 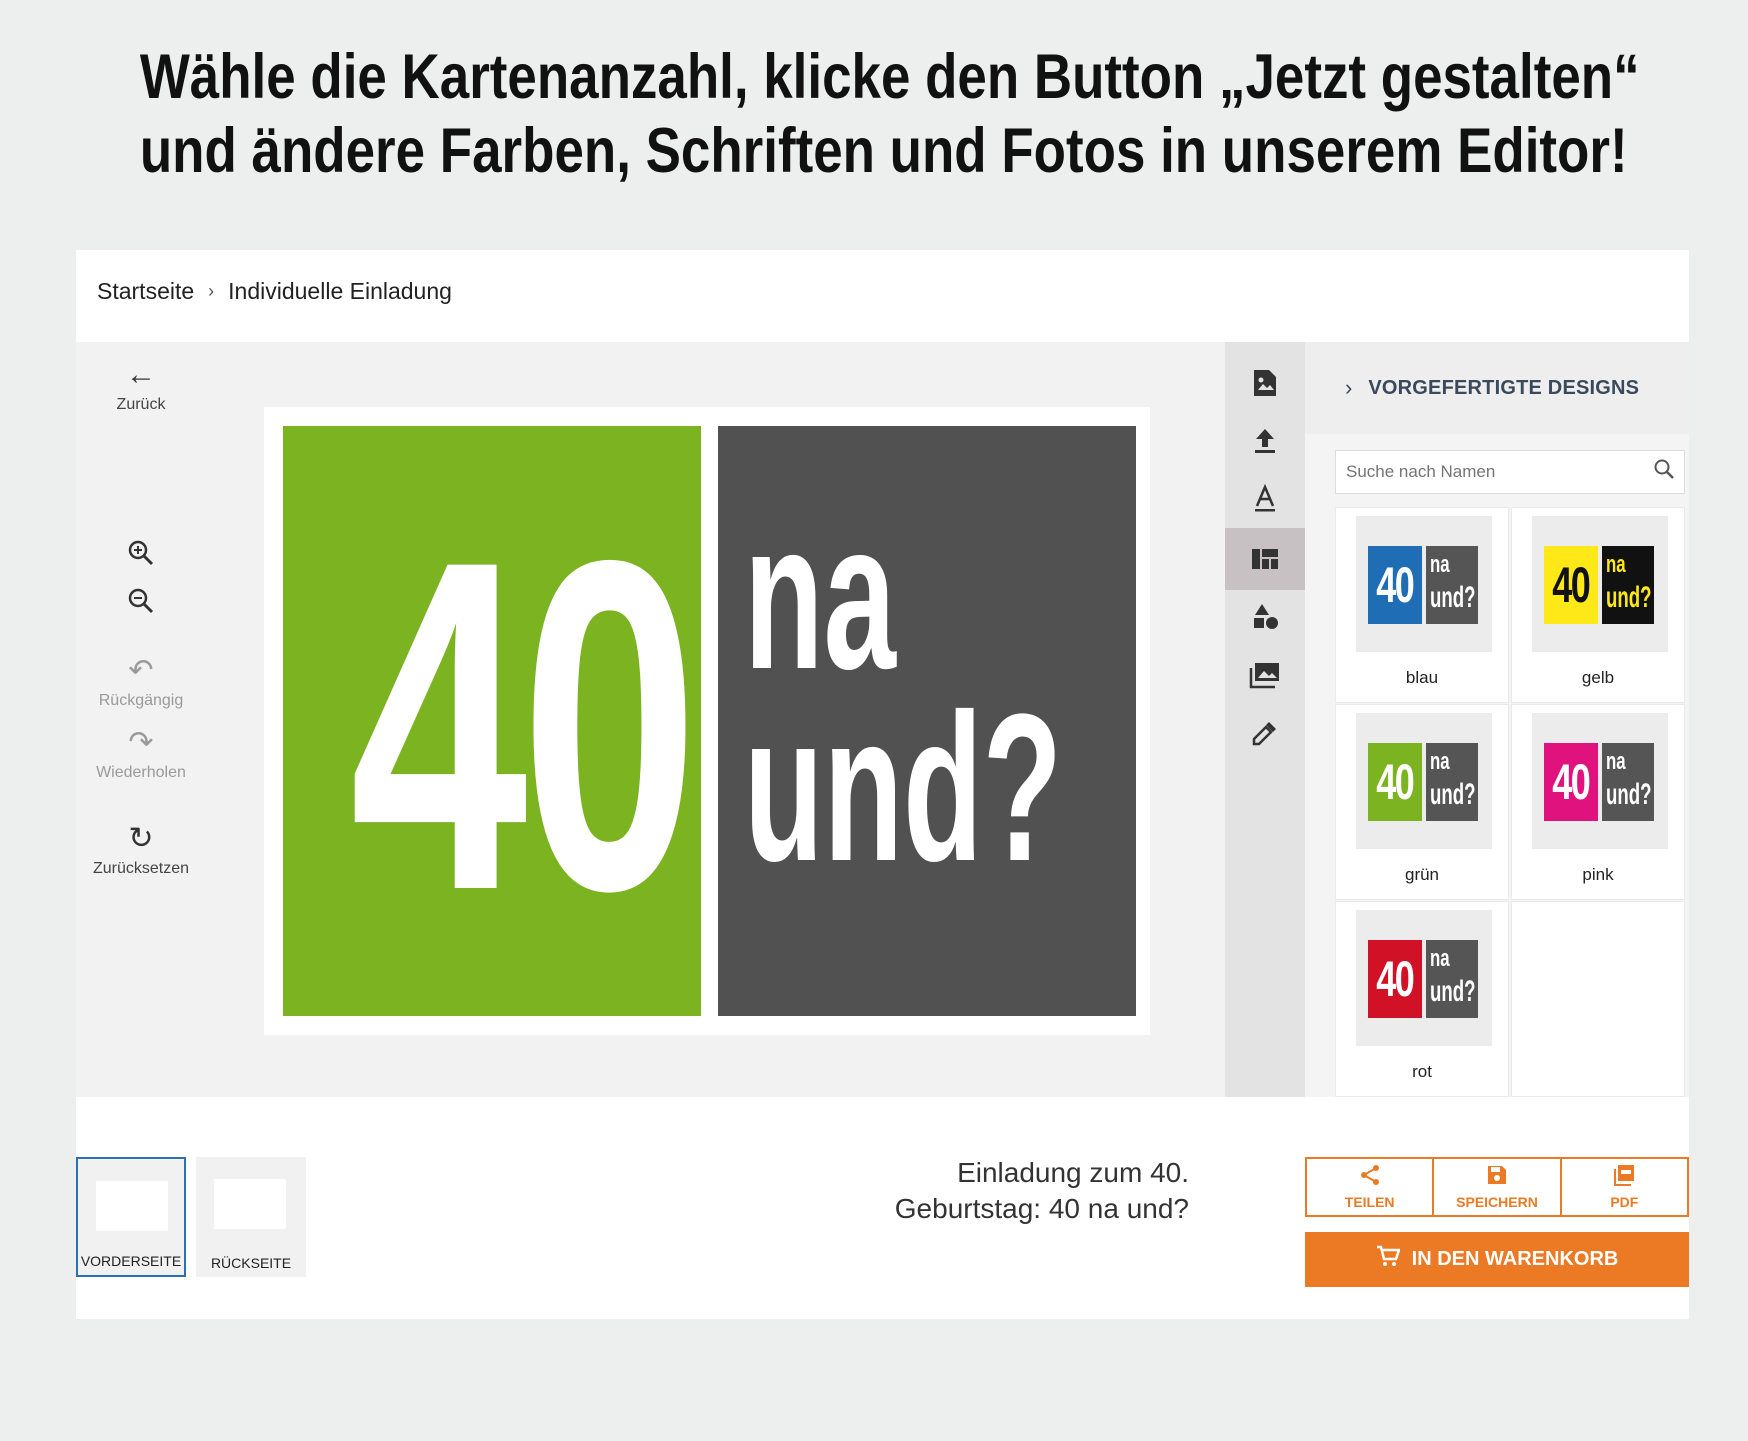 I want to click on reset-button: ↻ Zurücksetzen, so click(x=141, y=850).